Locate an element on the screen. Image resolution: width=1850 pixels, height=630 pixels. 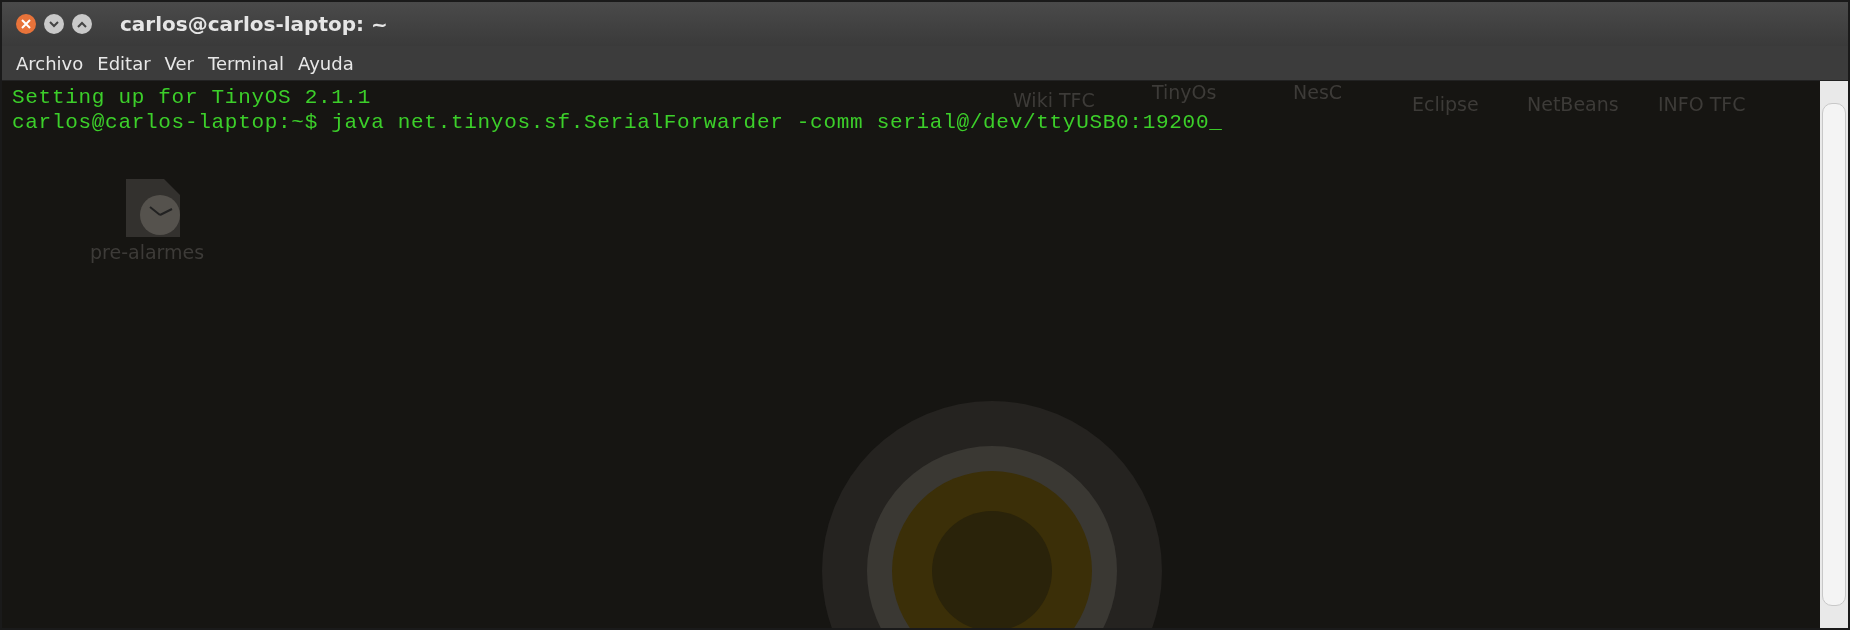
close-button is located at coordinates (26, 24).